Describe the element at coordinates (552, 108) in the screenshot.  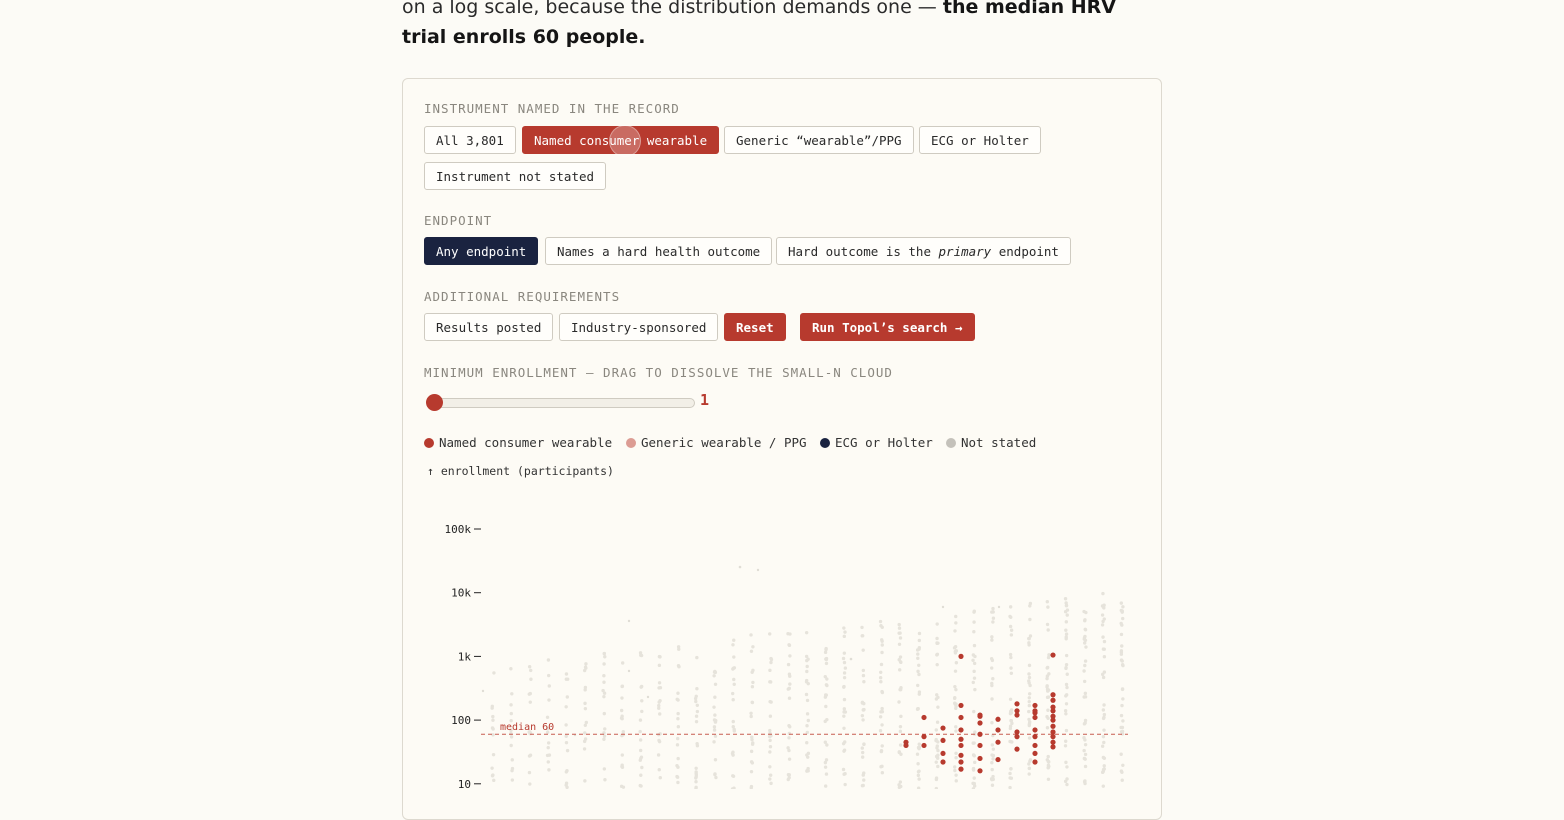
I see `instrument-section-label: INSTRUMENT NAMED IN THE RECORD` at that location.